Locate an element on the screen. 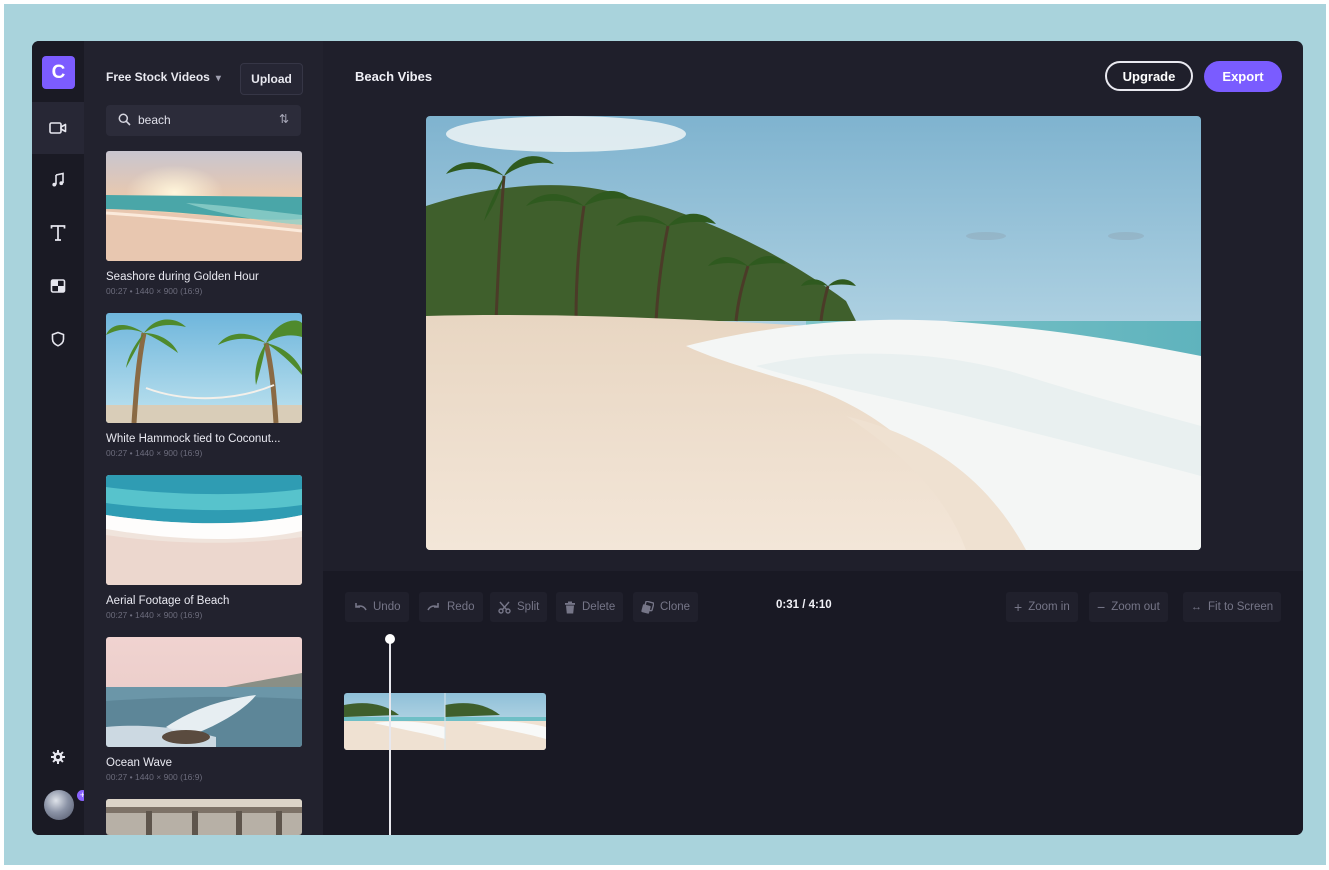 The width and height of the screenshot is (1329, 870). golden-hour-thumbnail is located at coordinates (204, 206).